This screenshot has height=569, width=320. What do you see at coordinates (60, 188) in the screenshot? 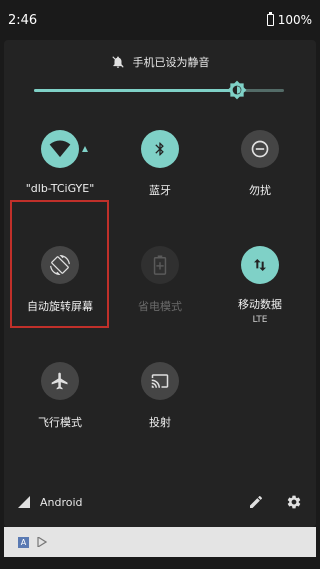
I see `wifi-label: "dlb-TCiGYE"` at bounding box center [60, 188].